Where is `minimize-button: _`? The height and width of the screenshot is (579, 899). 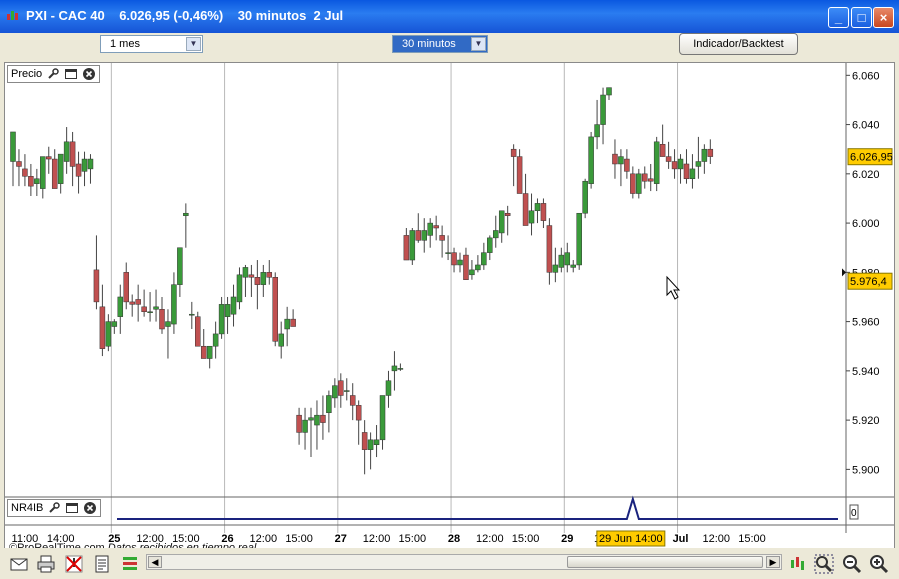 minimize-button: _ is located at coordinates (838, 17).